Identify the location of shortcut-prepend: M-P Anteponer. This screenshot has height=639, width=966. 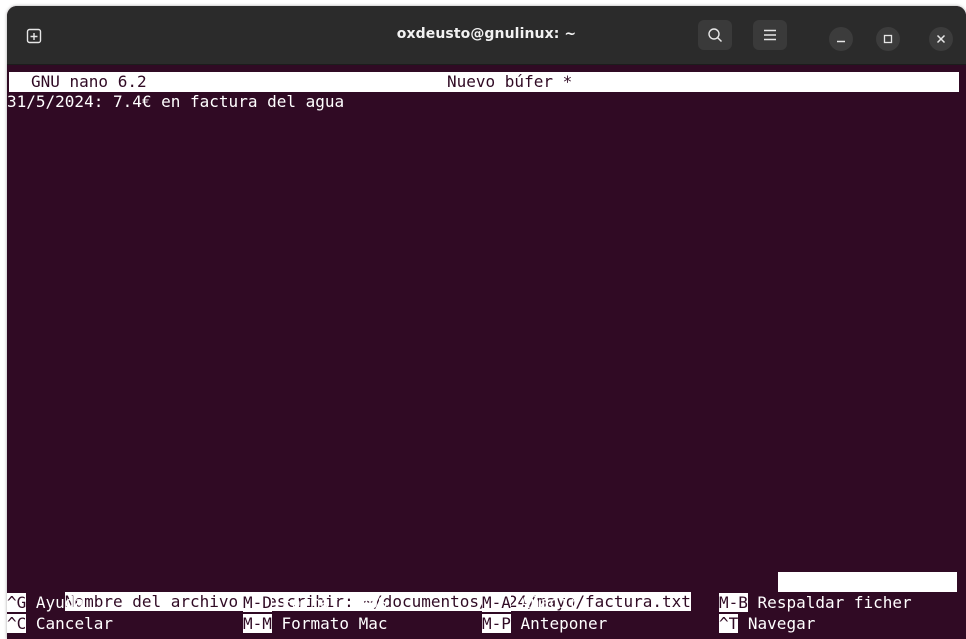
(544, 624).